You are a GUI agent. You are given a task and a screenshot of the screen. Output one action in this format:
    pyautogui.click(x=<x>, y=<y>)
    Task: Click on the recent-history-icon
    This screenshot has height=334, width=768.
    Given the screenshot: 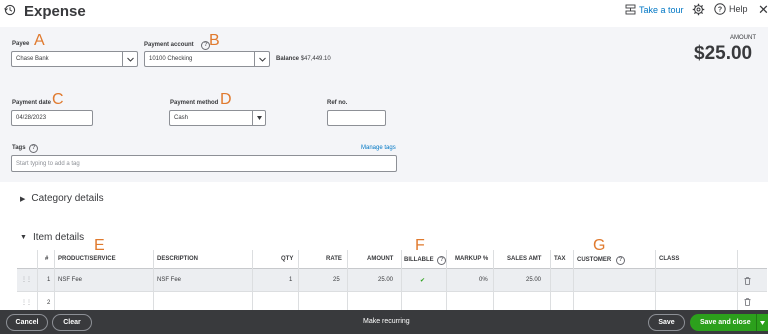 What is the action you would take?
    pyautogui.click(x=10, y=10)
    